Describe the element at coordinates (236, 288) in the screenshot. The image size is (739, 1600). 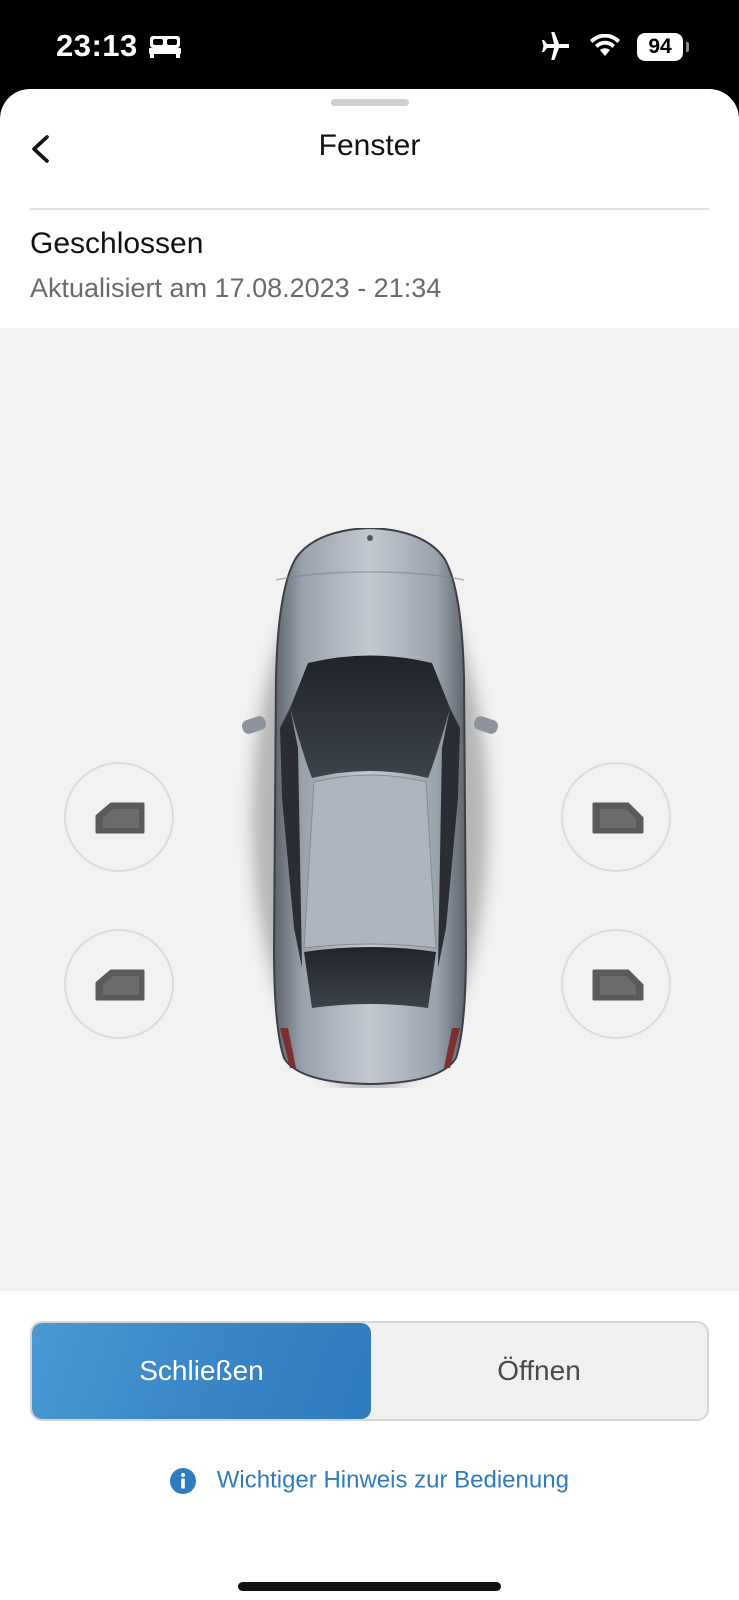
I see `last-updated-text: Aktualisiert am 17.08.2023 - 21:34` at that location.